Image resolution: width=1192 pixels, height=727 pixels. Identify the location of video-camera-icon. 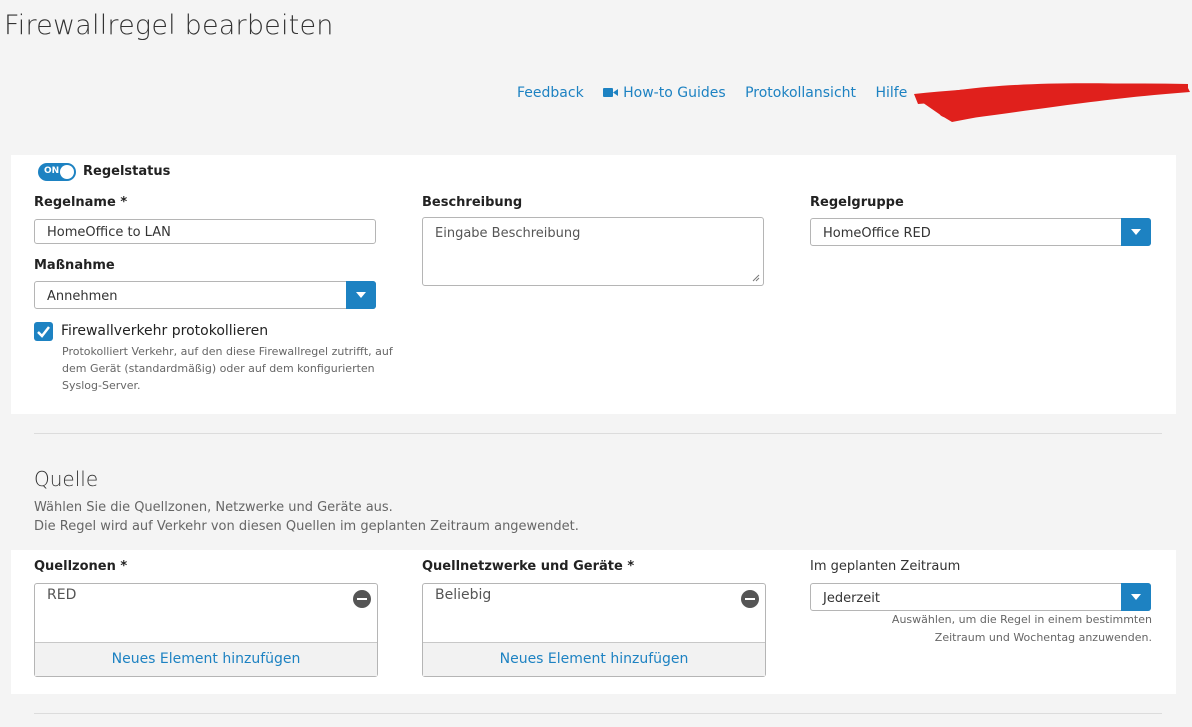
(611, 92).